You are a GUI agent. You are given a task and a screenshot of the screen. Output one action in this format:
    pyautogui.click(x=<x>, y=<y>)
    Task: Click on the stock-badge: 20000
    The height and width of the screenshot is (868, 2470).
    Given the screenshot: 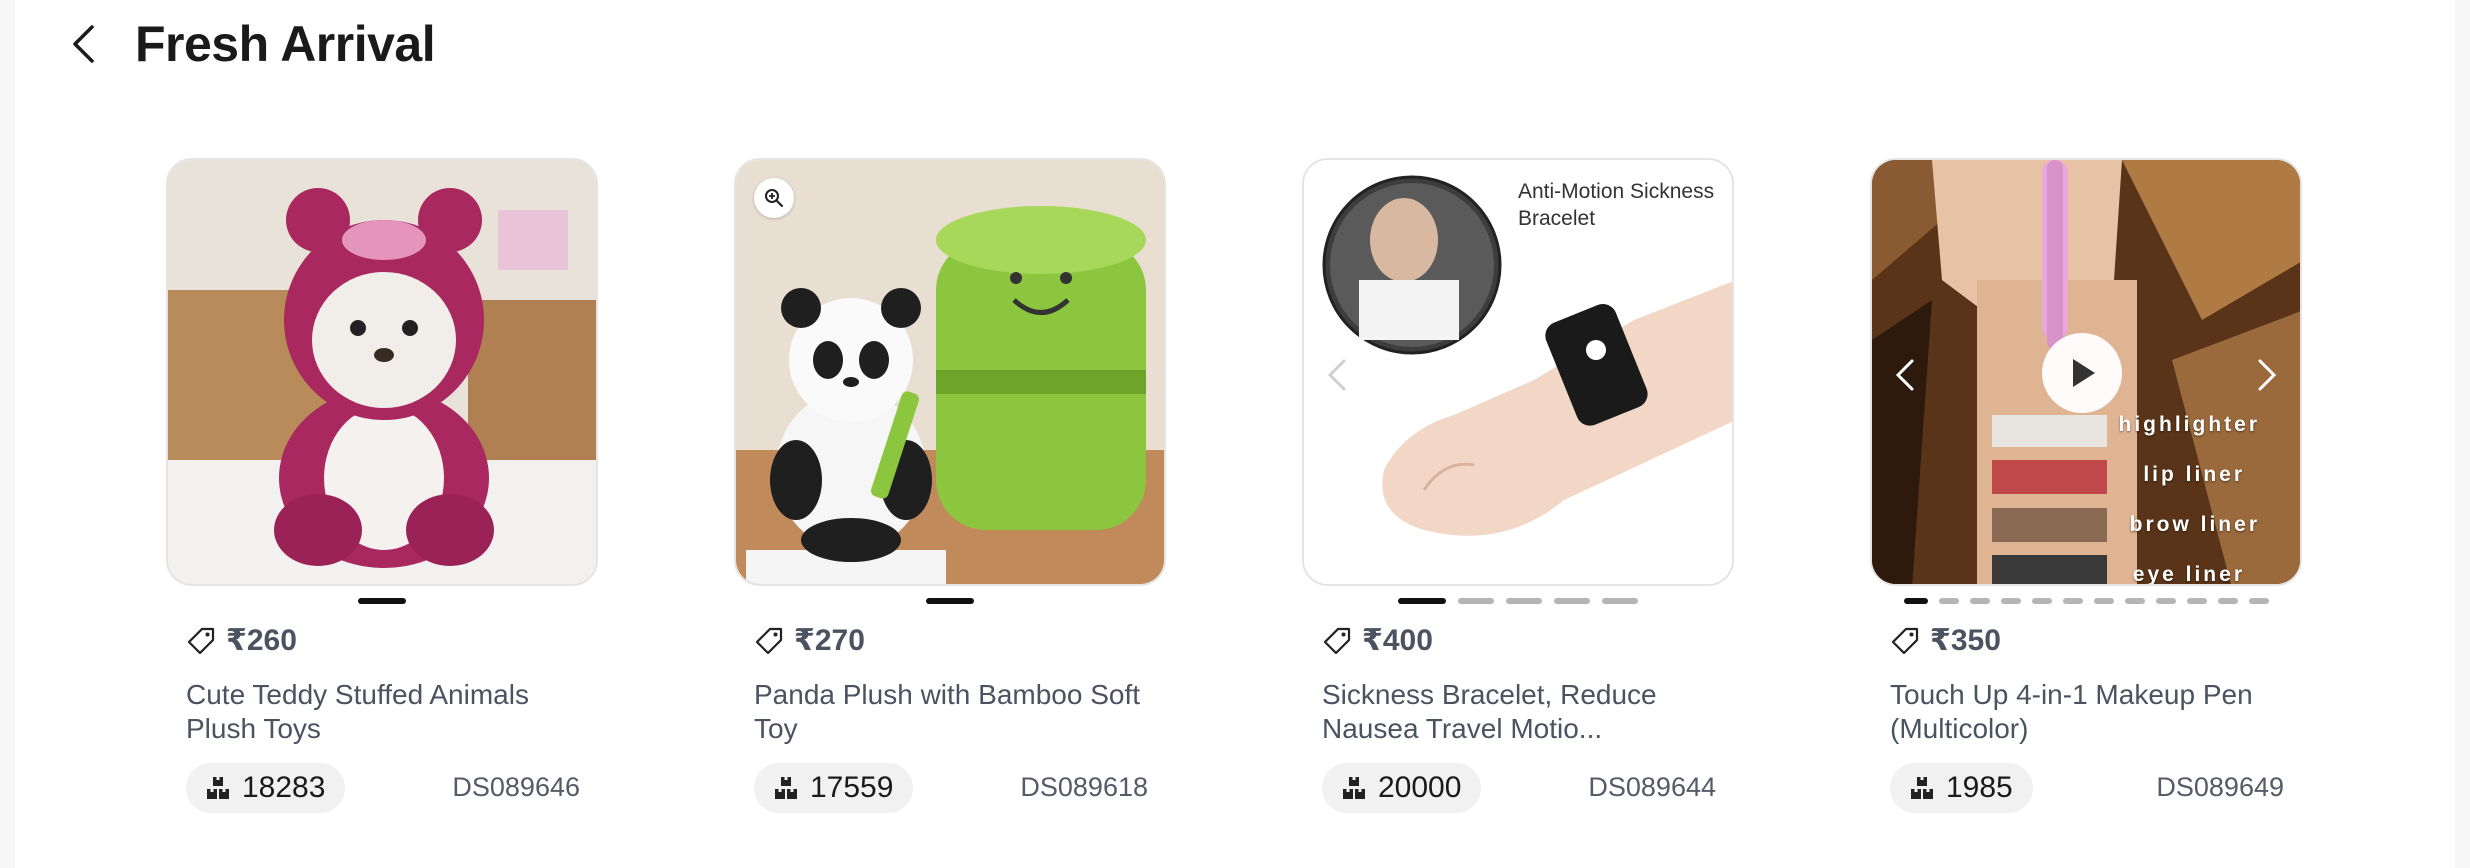 What is the action you would take?
    pyautogui.click(x=1402, y=788)
    